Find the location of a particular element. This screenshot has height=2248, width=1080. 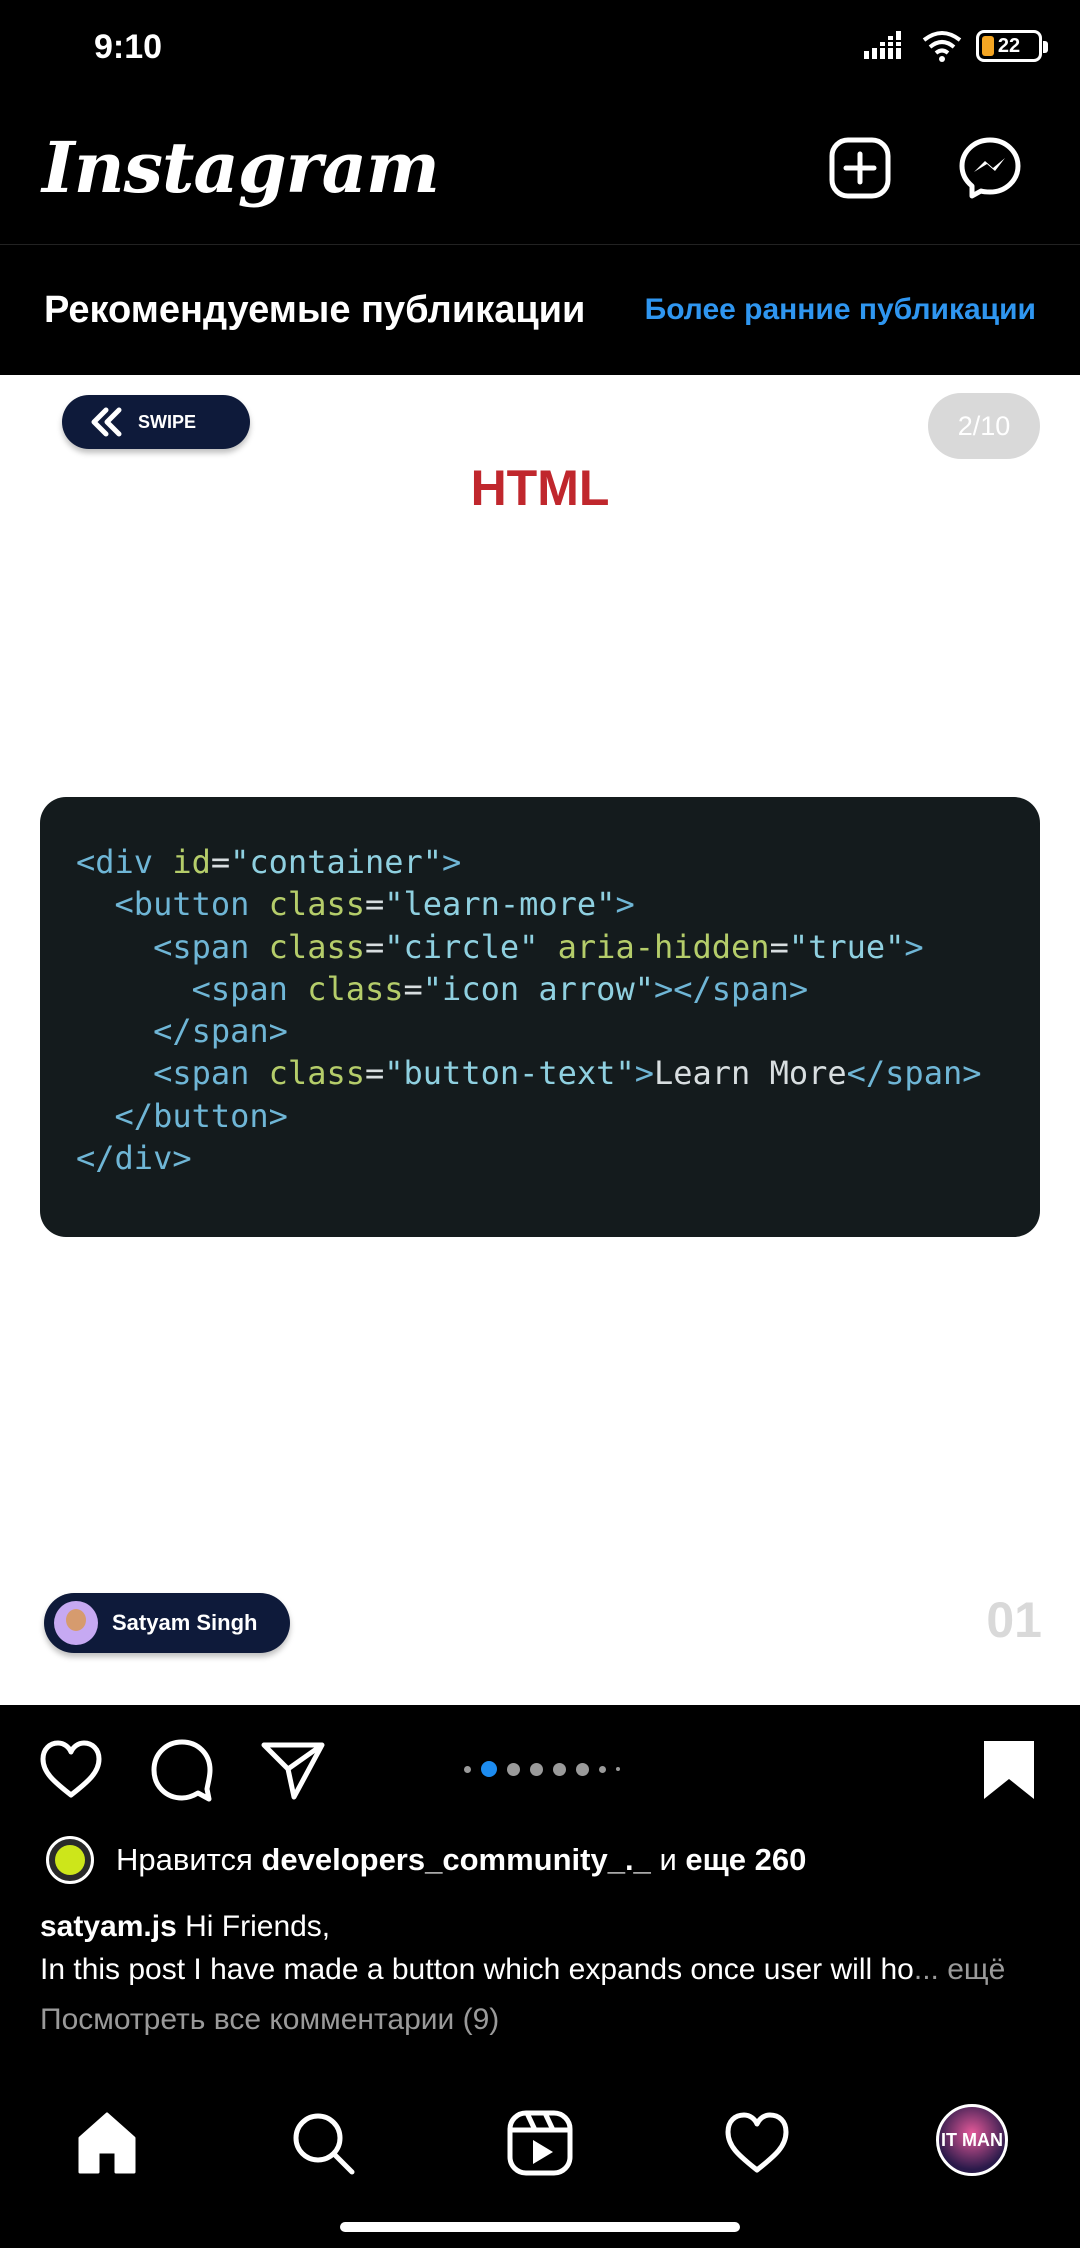

profile-avatar: IT MAN is located at coordinates (972, 2140).